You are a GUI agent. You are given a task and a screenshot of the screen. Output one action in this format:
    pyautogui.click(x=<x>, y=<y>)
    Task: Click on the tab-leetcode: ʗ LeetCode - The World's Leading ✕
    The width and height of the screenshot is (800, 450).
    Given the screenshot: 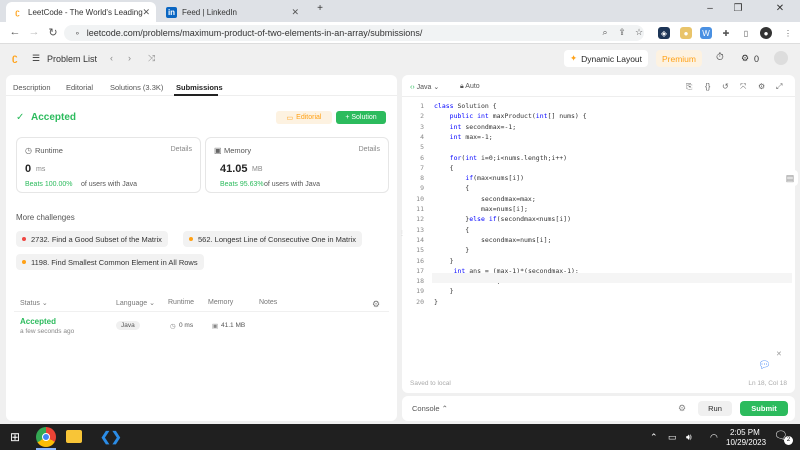 What is the action you would take?
    pyautogui.click(x=81, y=12)
    